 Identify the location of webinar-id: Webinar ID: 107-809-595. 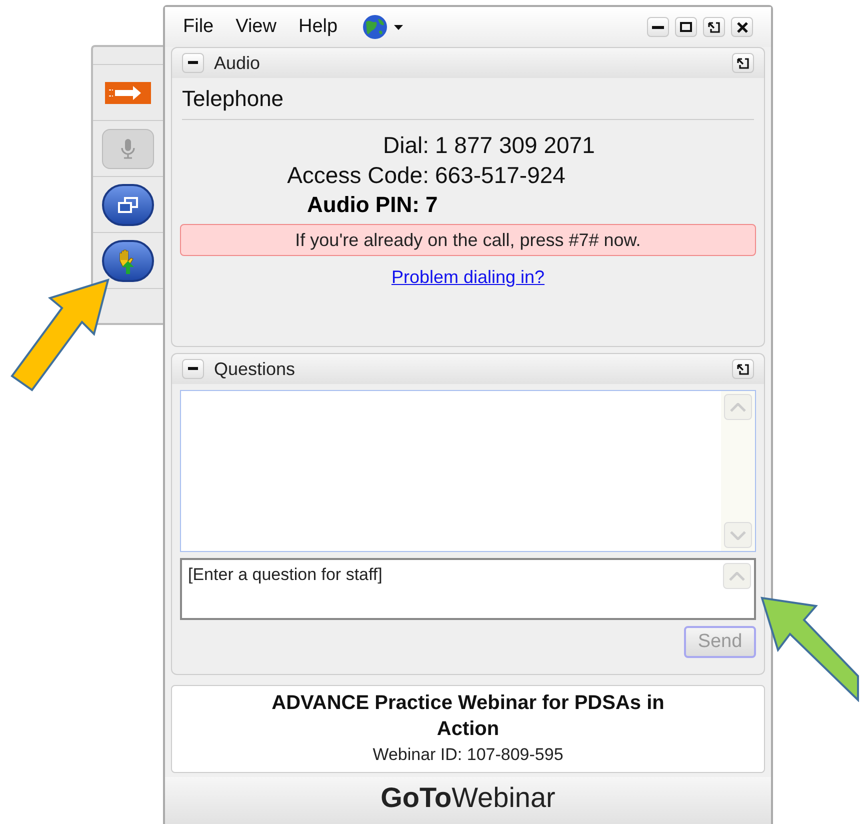
(468, 755).